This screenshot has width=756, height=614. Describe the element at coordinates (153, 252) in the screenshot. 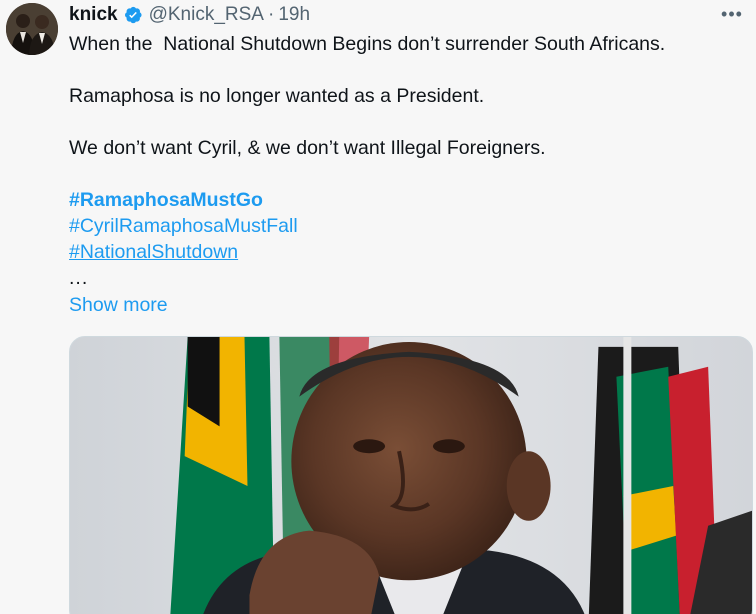

I see `hashtag-link: #NationalShutdown` at that location.